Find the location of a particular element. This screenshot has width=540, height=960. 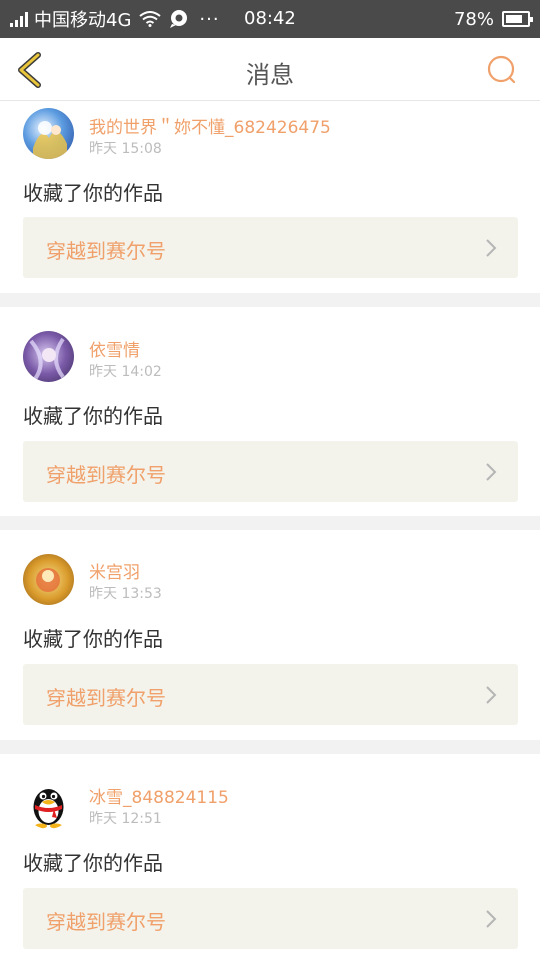

page-title: 消息 is located at coordinates (270, 75).